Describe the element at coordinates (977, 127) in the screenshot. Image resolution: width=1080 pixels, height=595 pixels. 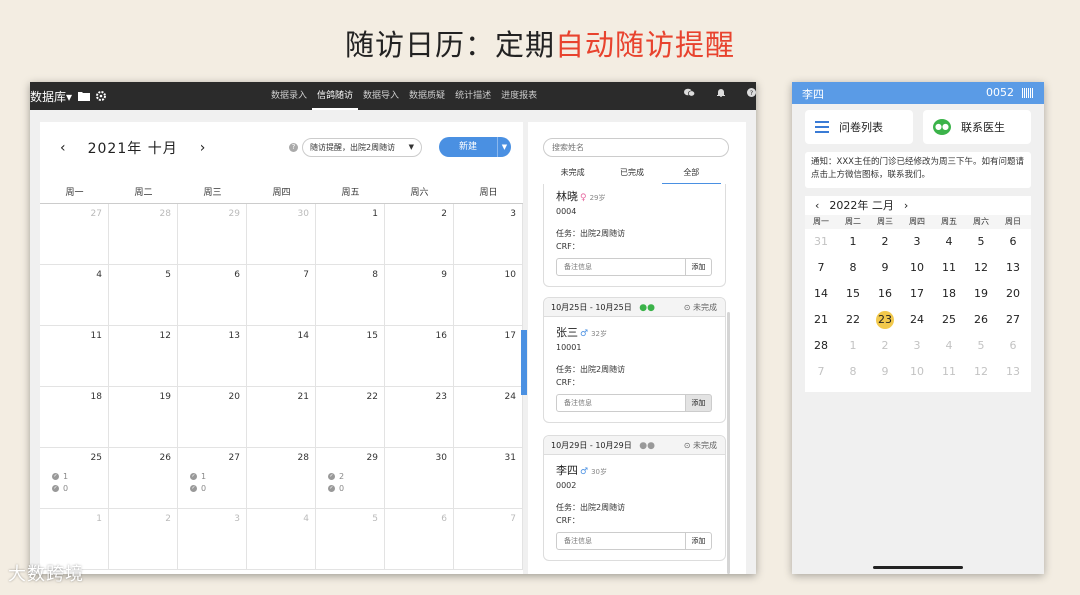
I see `contact-doctor-button: ●● 联系医生` at that location.